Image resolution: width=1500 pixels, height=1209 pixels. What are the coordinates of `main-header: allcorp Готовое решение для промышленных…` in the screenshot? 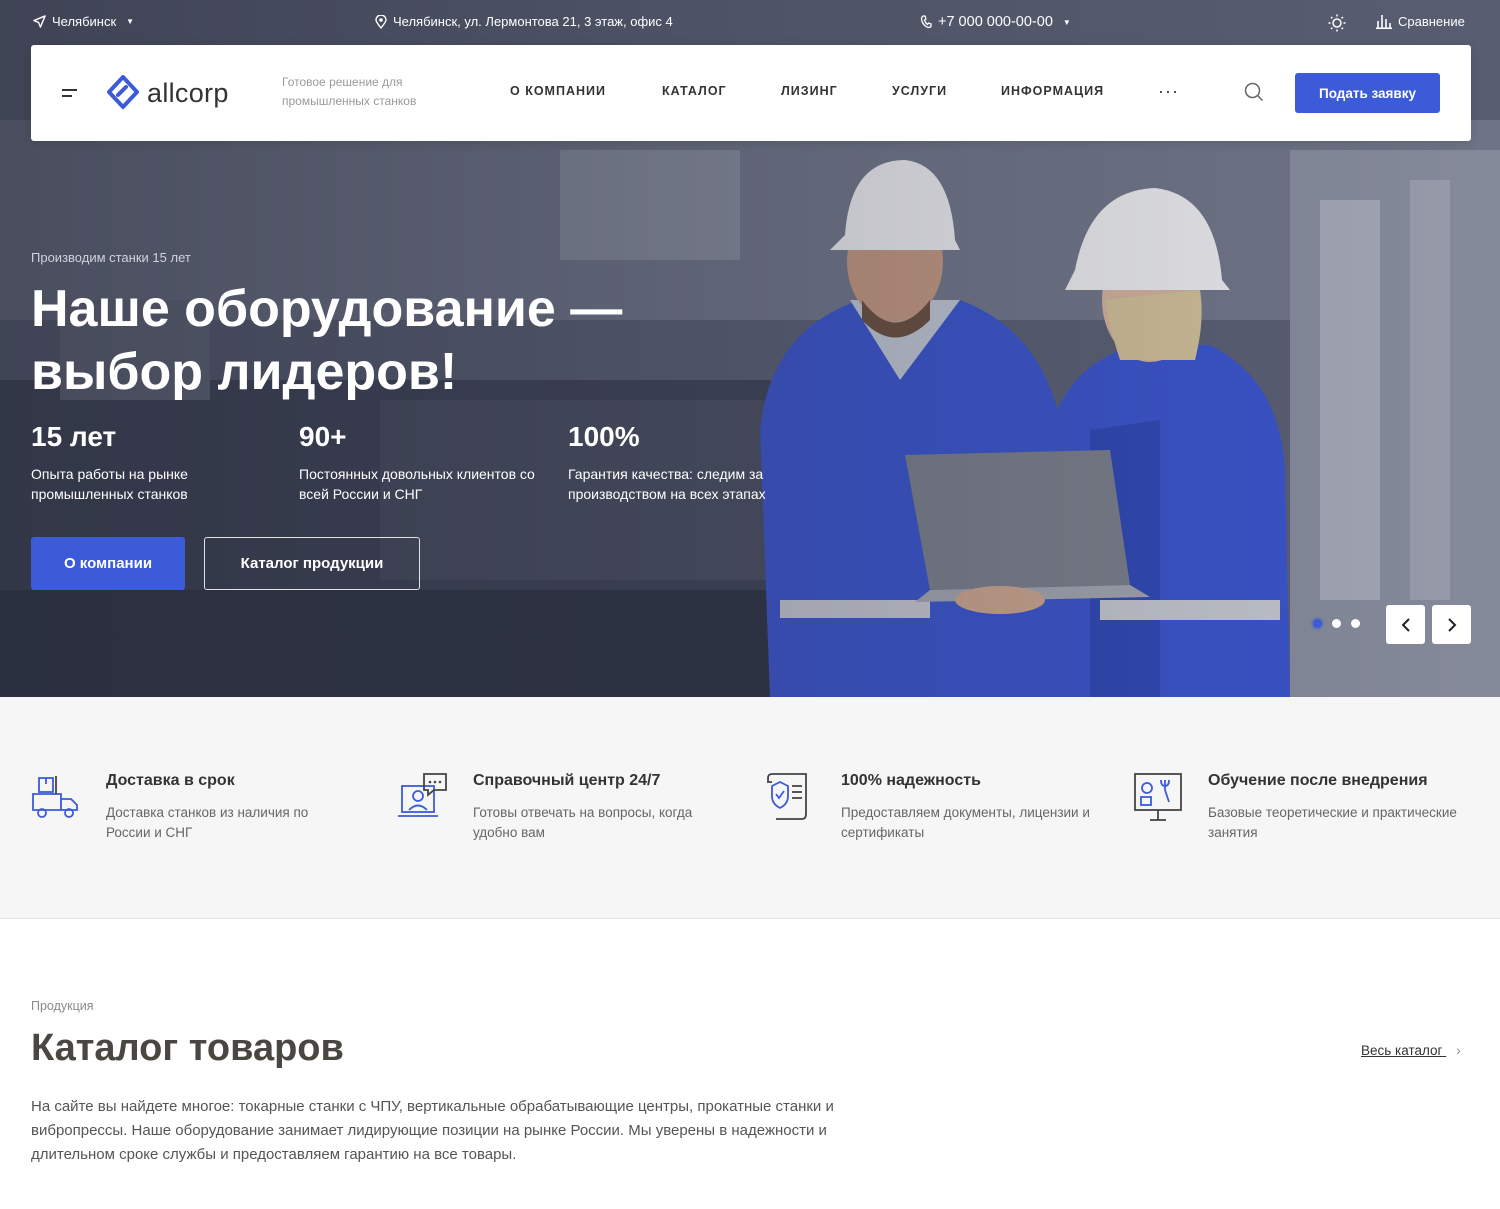 It's located at (751, 93).